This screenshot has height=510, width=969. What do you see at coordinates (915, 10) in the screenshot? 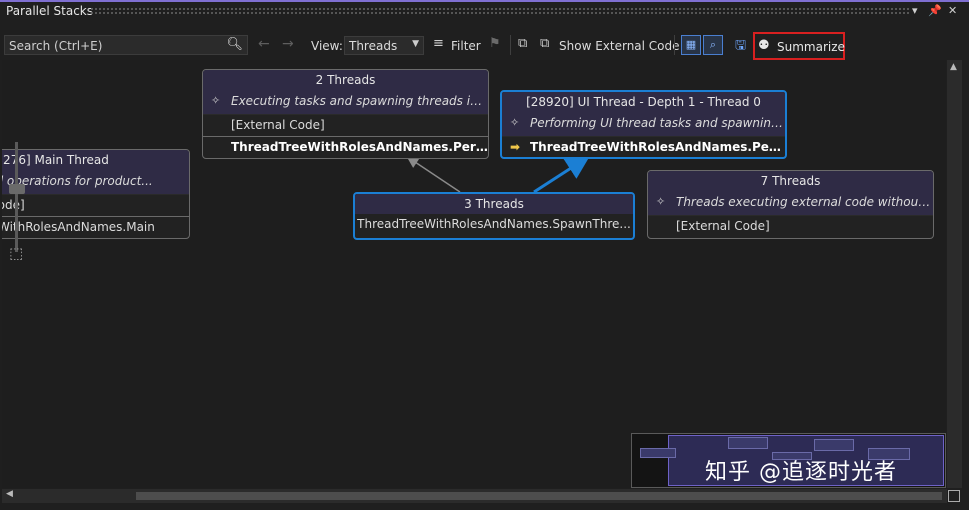
I see `dropdown-icon: ▾` at bounding box center [915, 10].